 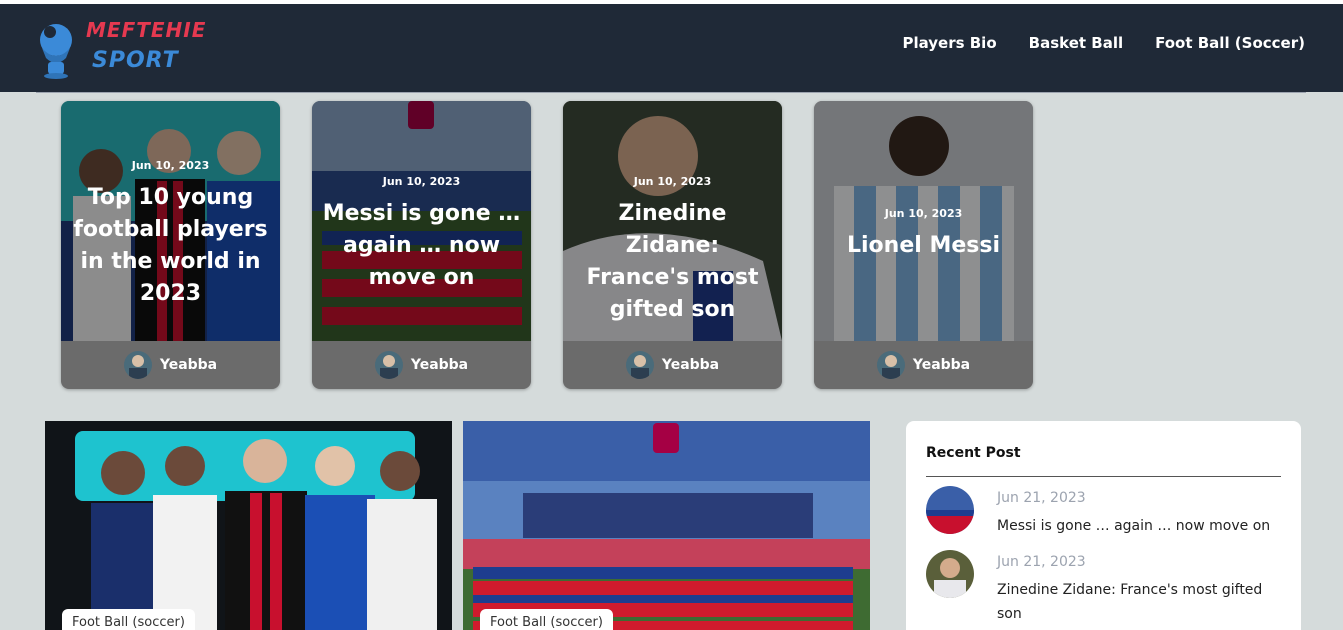 I want to click on barcelona-team-image, so click(x=666, y=525).